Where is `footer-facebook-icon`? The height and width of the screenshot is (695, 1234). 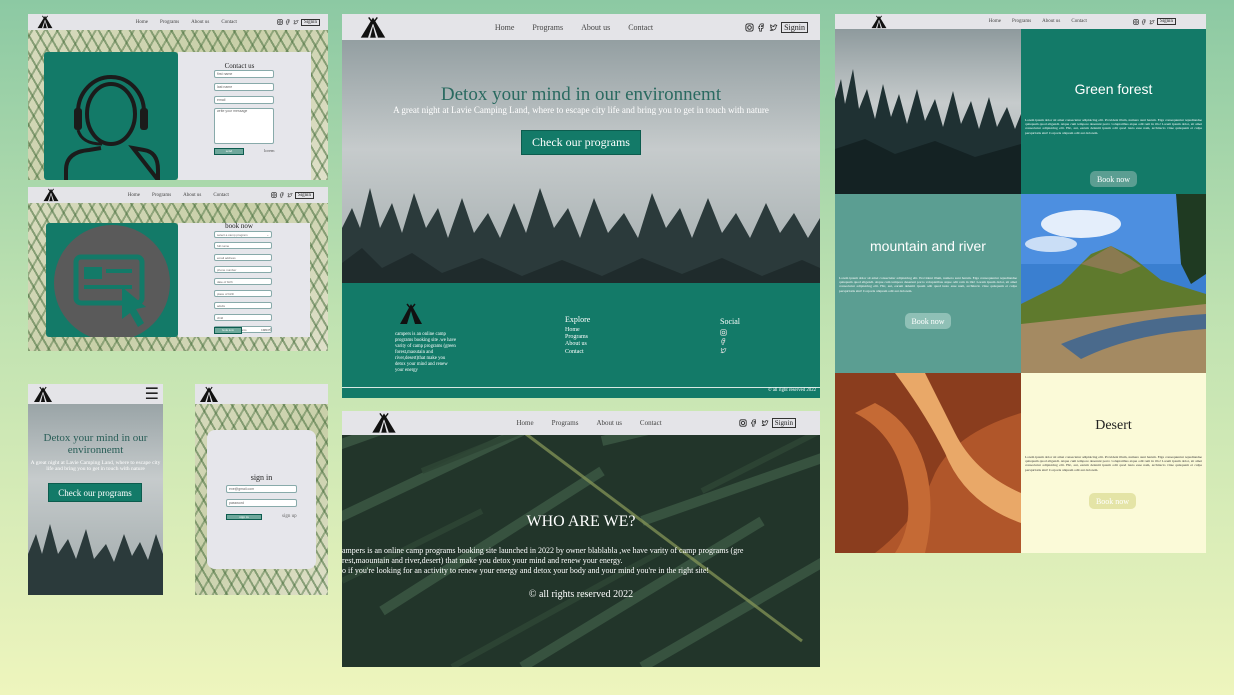
footer-facebook-icon is located at coordinates (723, 341).